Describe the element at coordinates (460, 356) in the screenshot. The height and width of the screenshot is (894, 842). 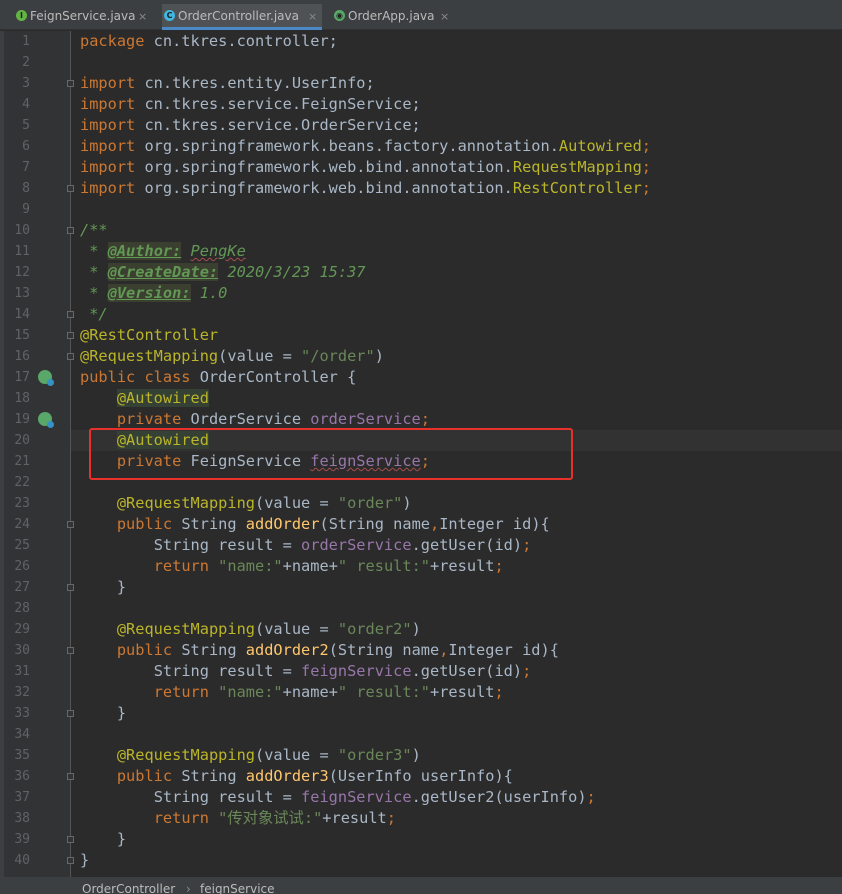
I see `code-line: @RequestMapping(value = "/order")` at that location.